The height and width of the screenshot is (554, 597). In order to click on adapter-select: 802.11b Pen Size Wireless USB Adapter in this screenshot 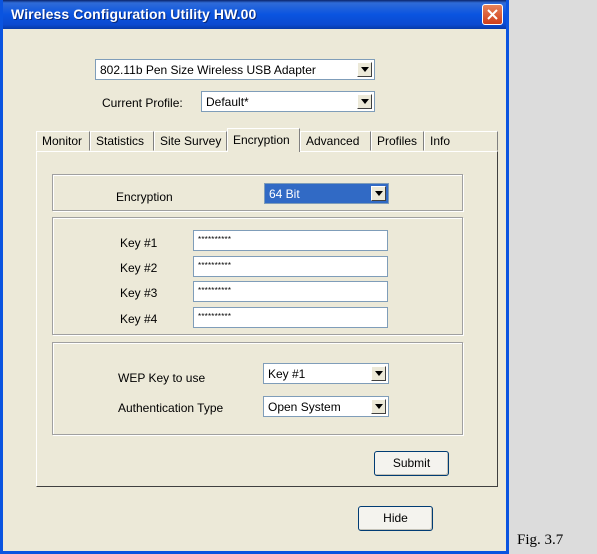, I will do `click(235, 69)`.